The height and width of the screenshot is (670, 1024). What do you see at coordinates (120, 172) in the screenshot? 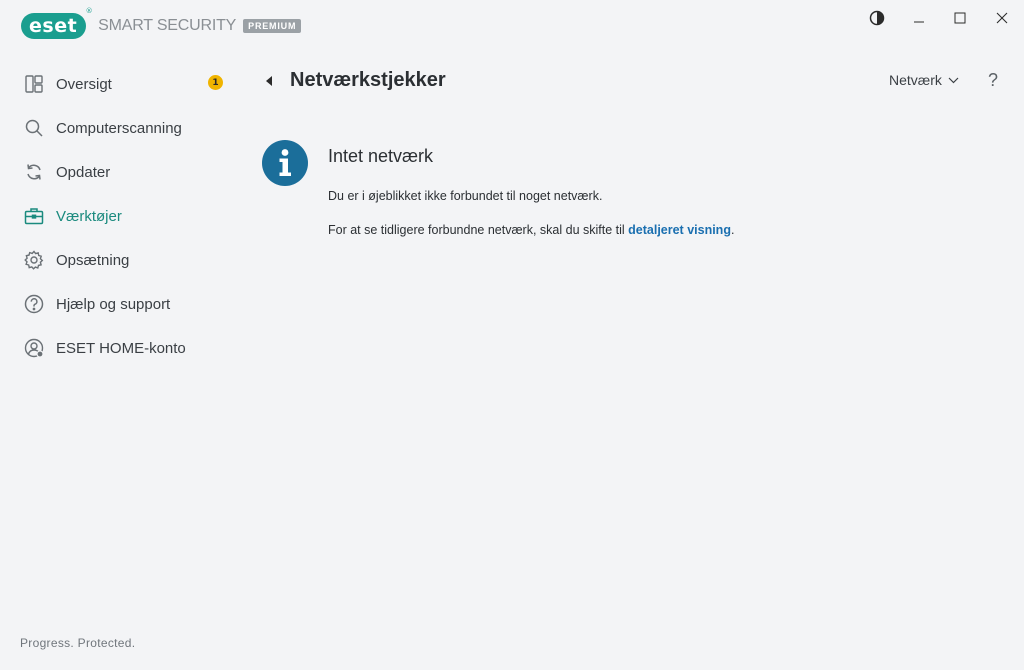
I see `sidebar-item-opdater: Opdater` at bounding box center [120, 172].